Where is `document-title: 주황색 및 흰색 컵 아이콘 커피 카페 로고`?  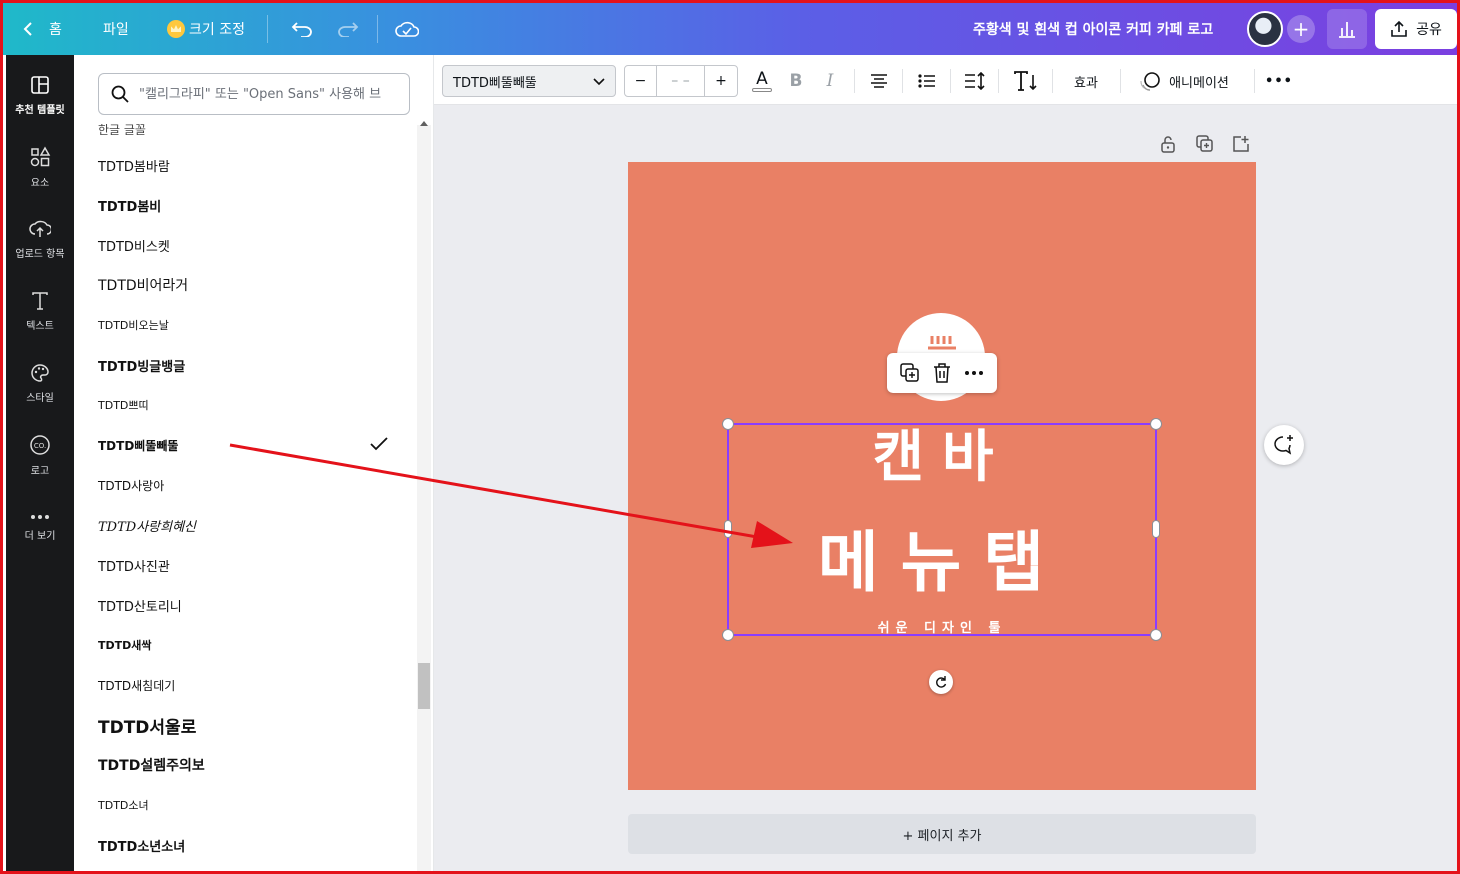 document-title: 주황색 및 흰색 컵 아이콘 커피 카페 로고 is located at coordinates (1093, 29).